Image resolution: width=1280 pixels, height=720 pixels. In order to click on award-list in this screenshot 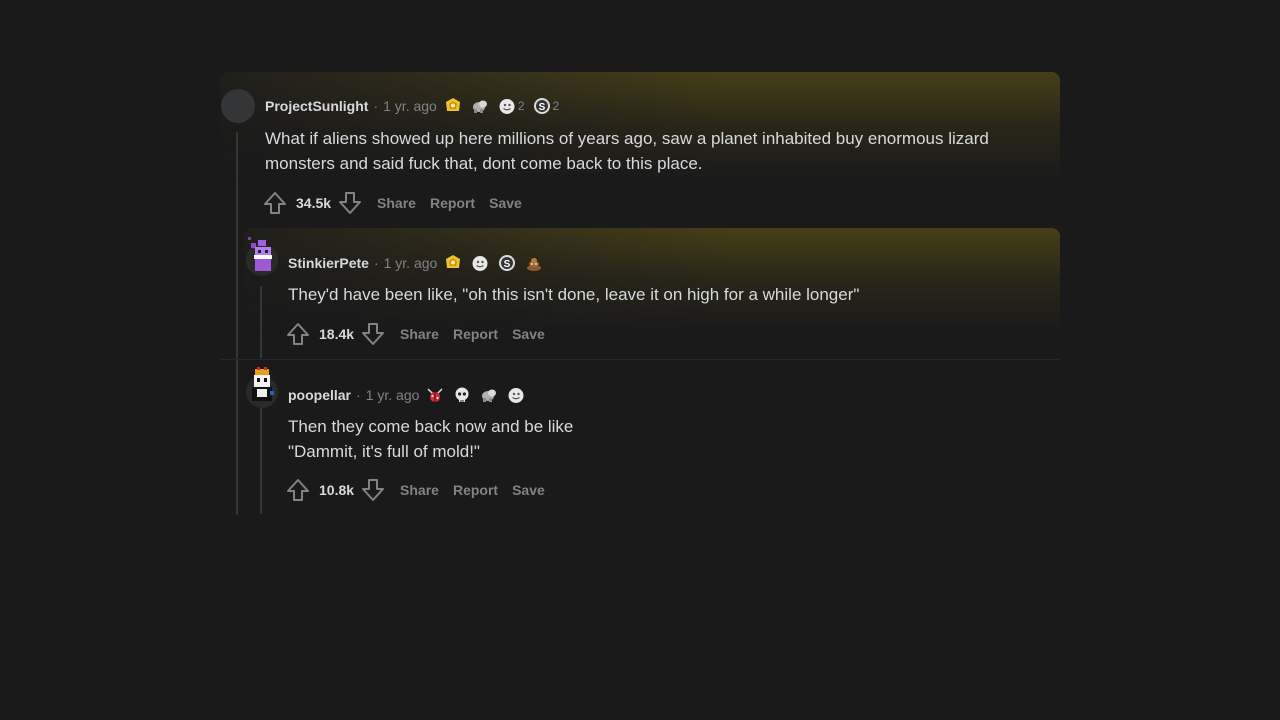, I will do `click(479, 395)`.